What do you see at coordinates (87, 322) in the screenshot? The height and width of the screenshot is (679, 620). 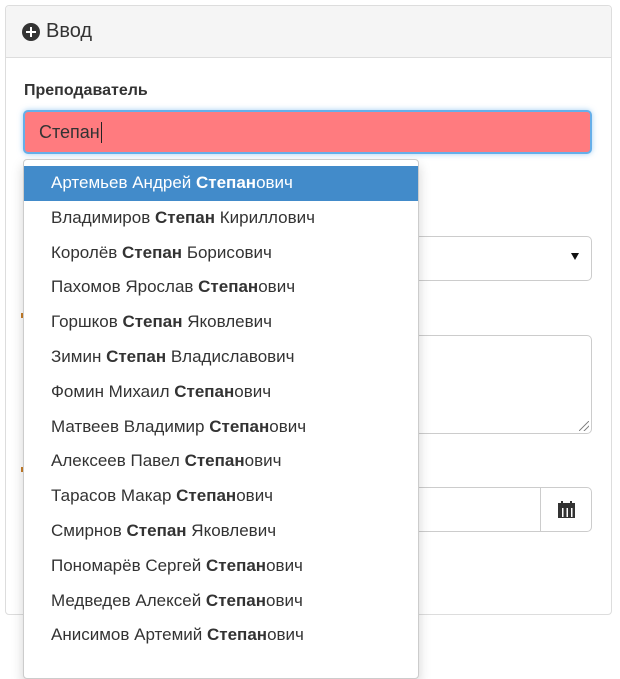 I see `suggestion-text: Горшков` at bounding box center [87, 322].